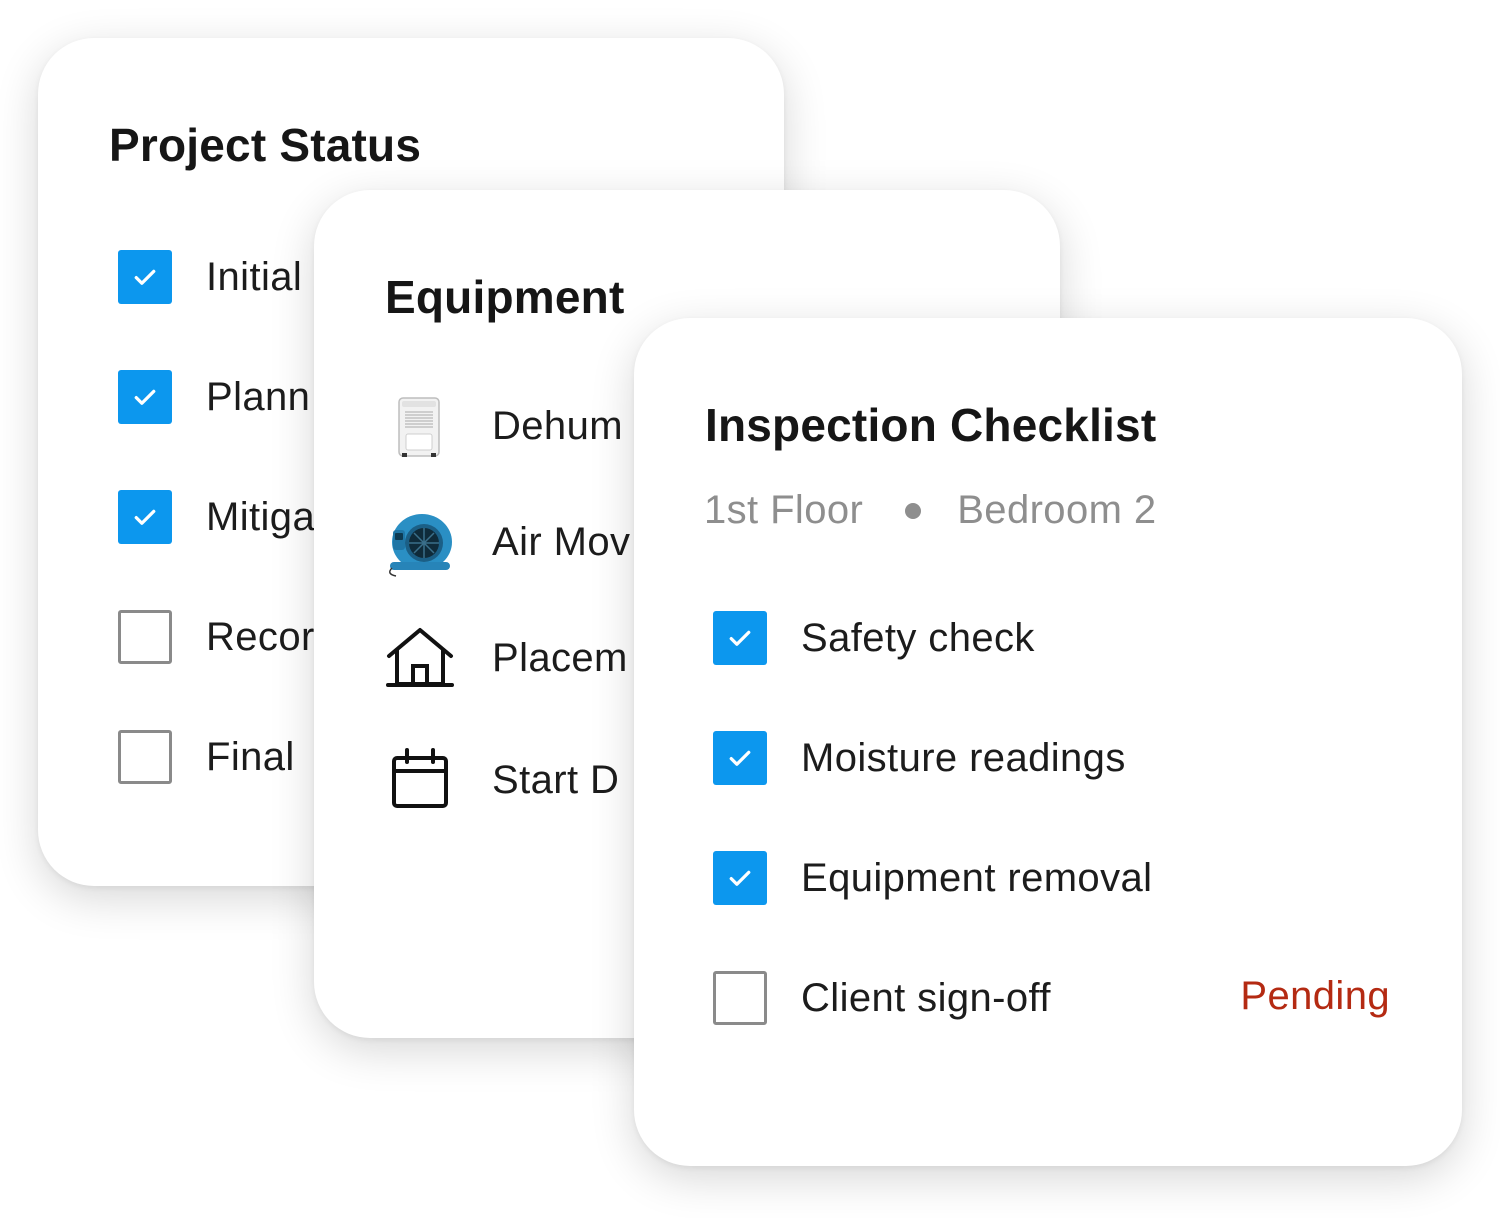 Image resolution: width=1500 pixels, height=1218 pixels. What do you see at coordinates (963, 757) in the screenshot?
I see `inspection-item-label: Moisture readings` at bounding box center [963, 757].